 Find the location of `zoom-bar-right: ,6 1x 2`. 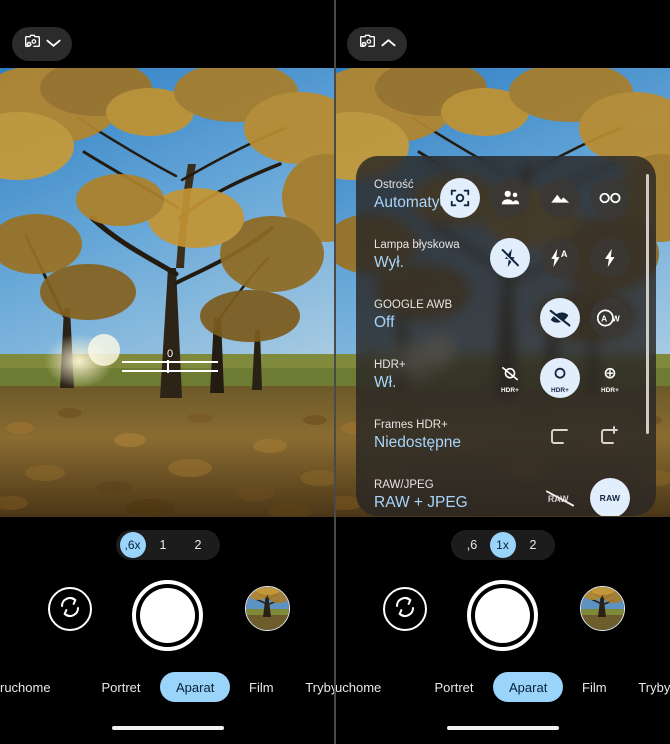

zoom-bar-right: ,6 1x 2 is located at coordinates (502, 545).